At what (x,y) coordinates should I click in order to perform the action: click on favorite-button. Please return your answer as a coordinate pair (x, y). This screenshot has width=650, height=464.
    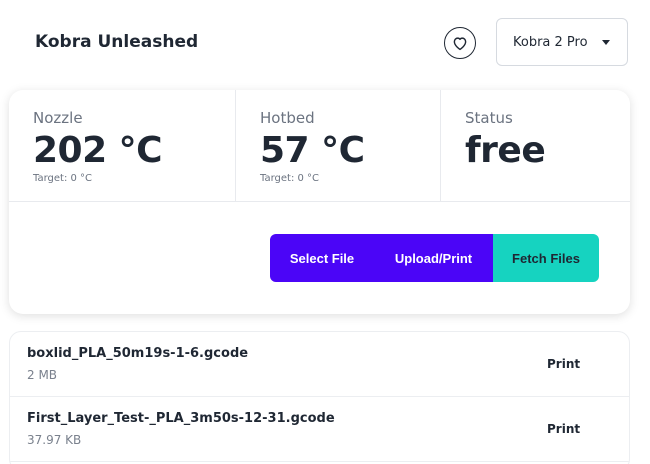
    Looking at the image, I should click on (460, 43).